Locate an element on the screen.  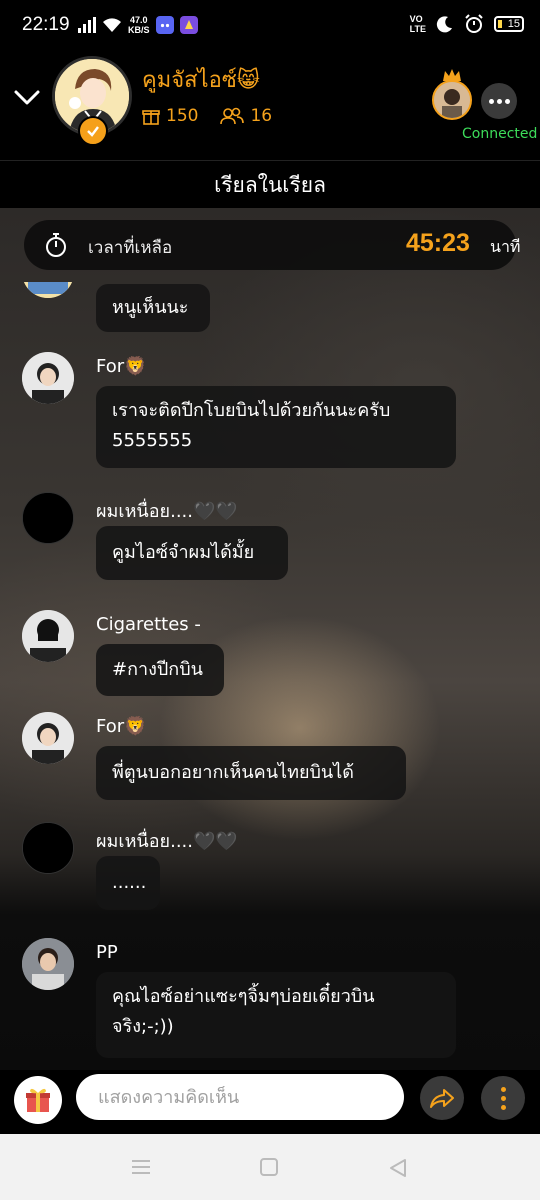
discord-icon is located at coordinates (164, 25).